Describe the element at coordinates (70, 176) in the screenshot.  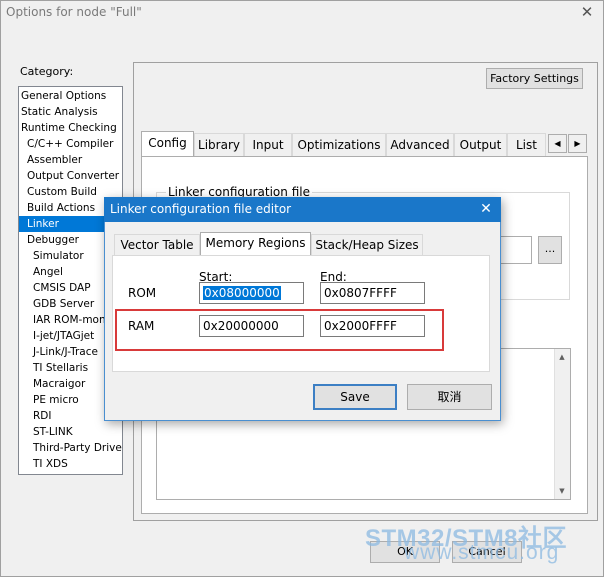
I see `category-item-output-converter: Output Converter` at that location.